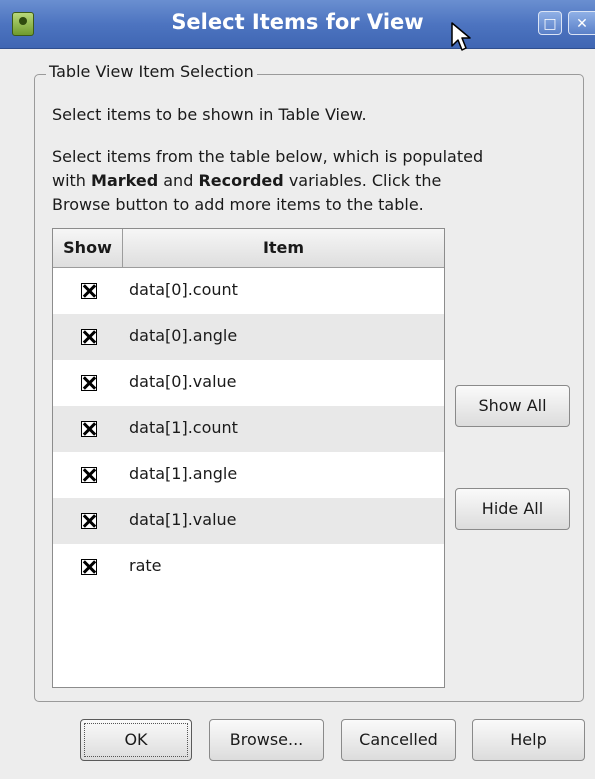  I want to click on title-bar: Select Items for View □ ✕, so click(297, 25).